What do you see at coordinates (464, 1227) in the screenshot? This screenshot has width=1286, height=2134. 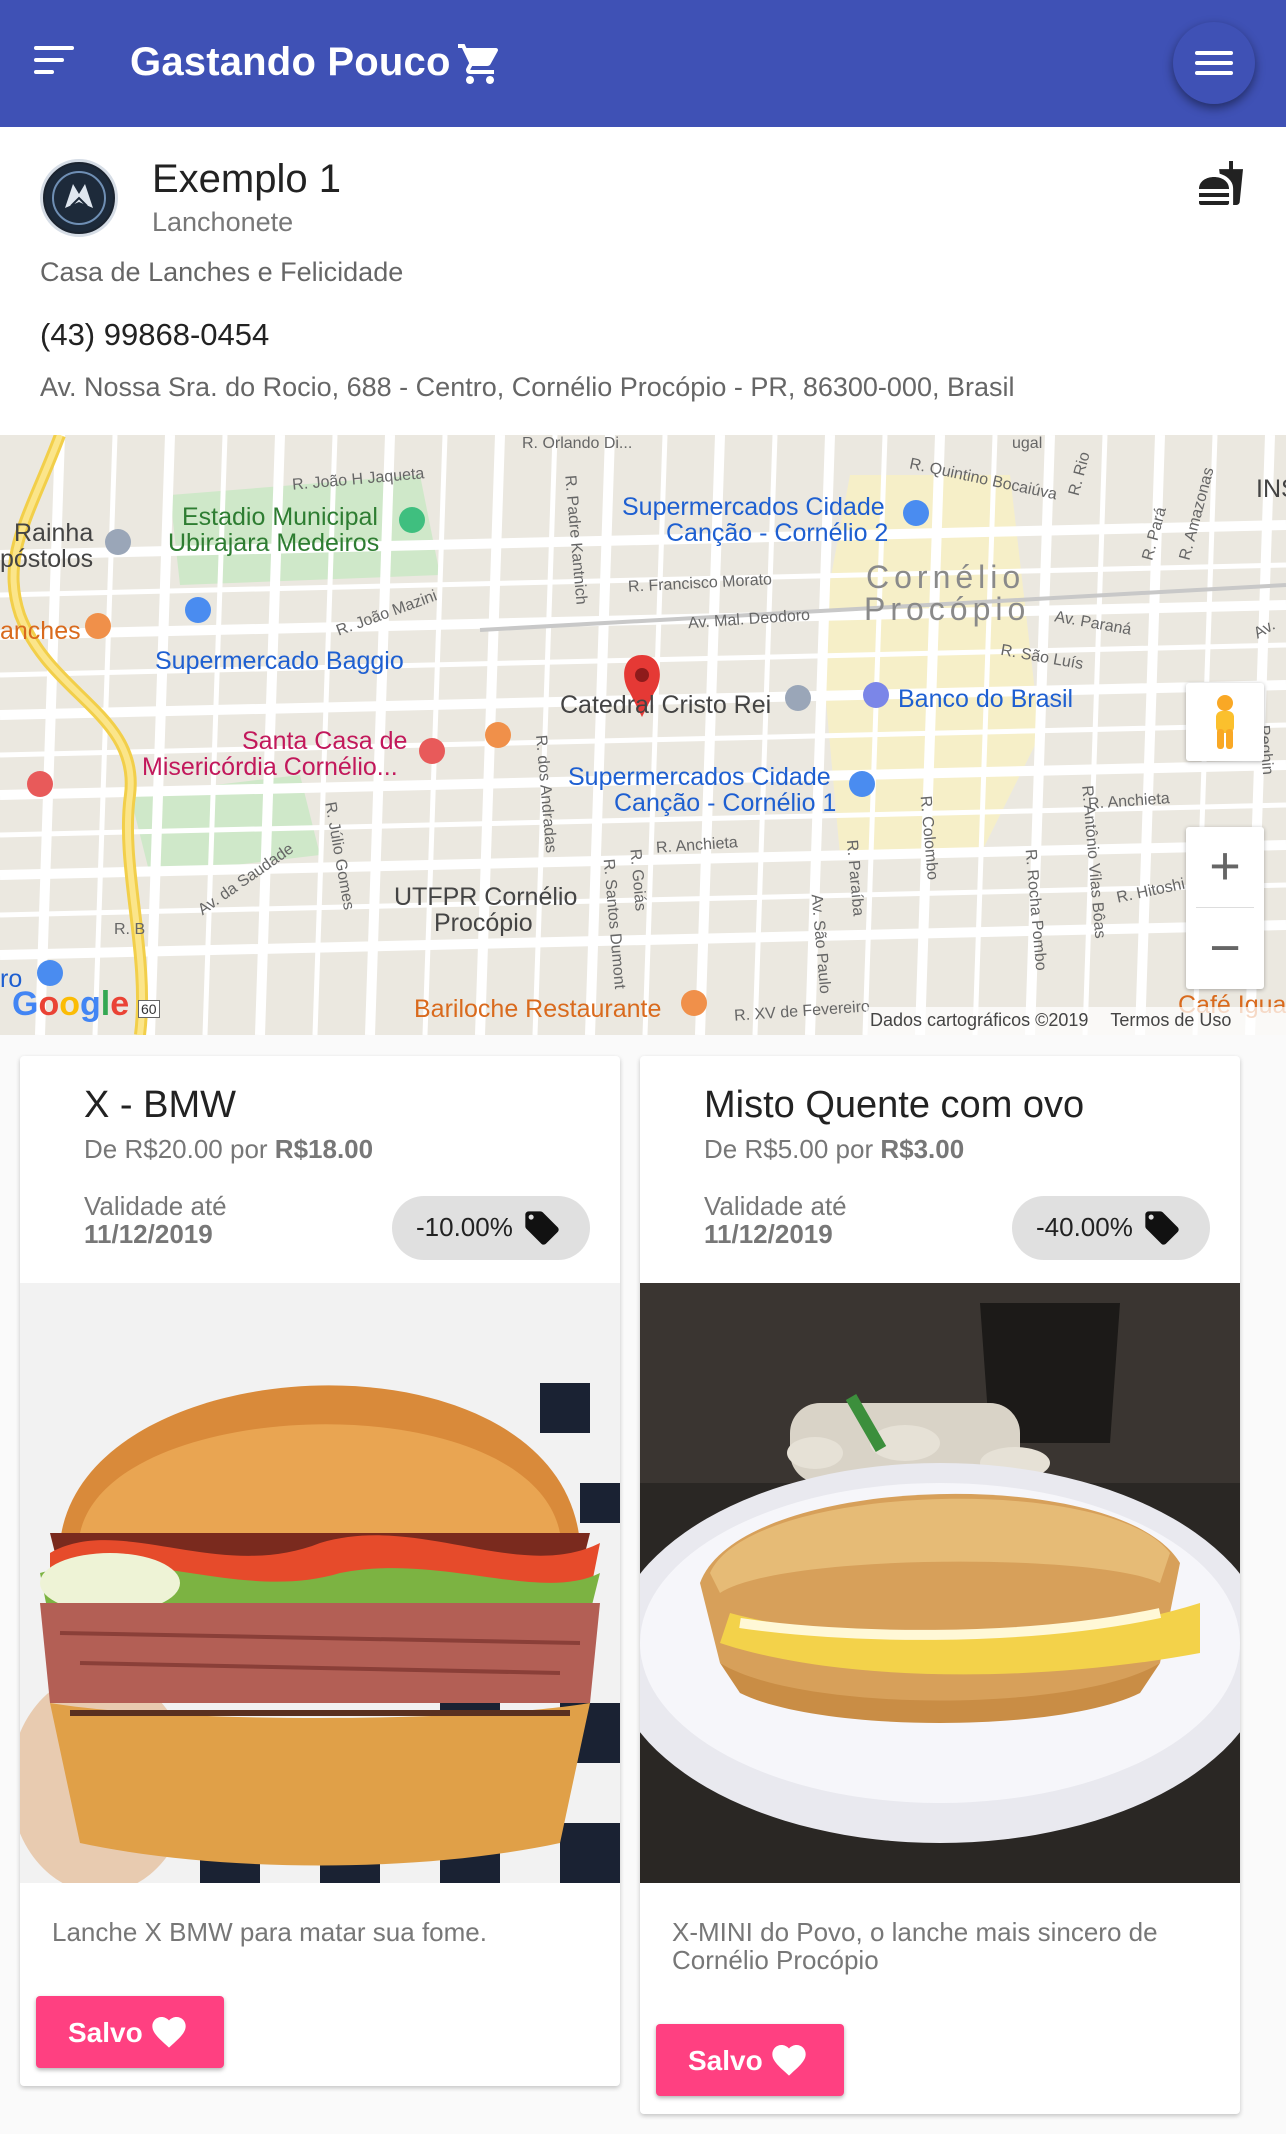 I see `discount-value: -10.00%` at bounding box center [464, 1227].